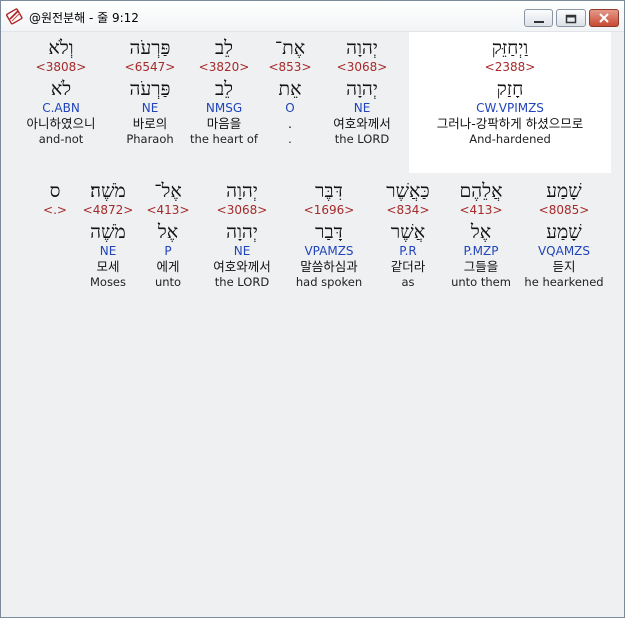 The height and width of the screenshot is (618, 625). I want to click on strong-number: <8085>, so click(564, 210).